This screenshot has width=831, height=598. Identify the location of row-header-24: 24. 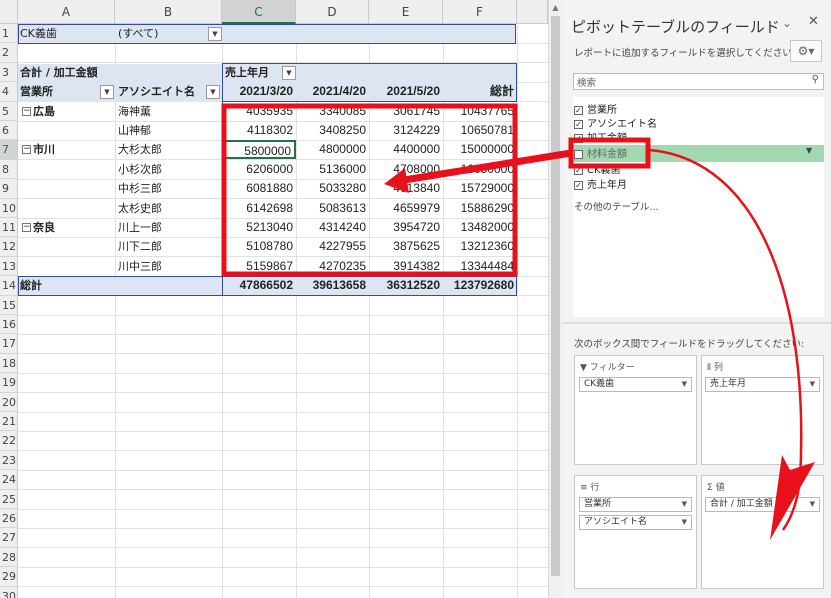
(9, 480).